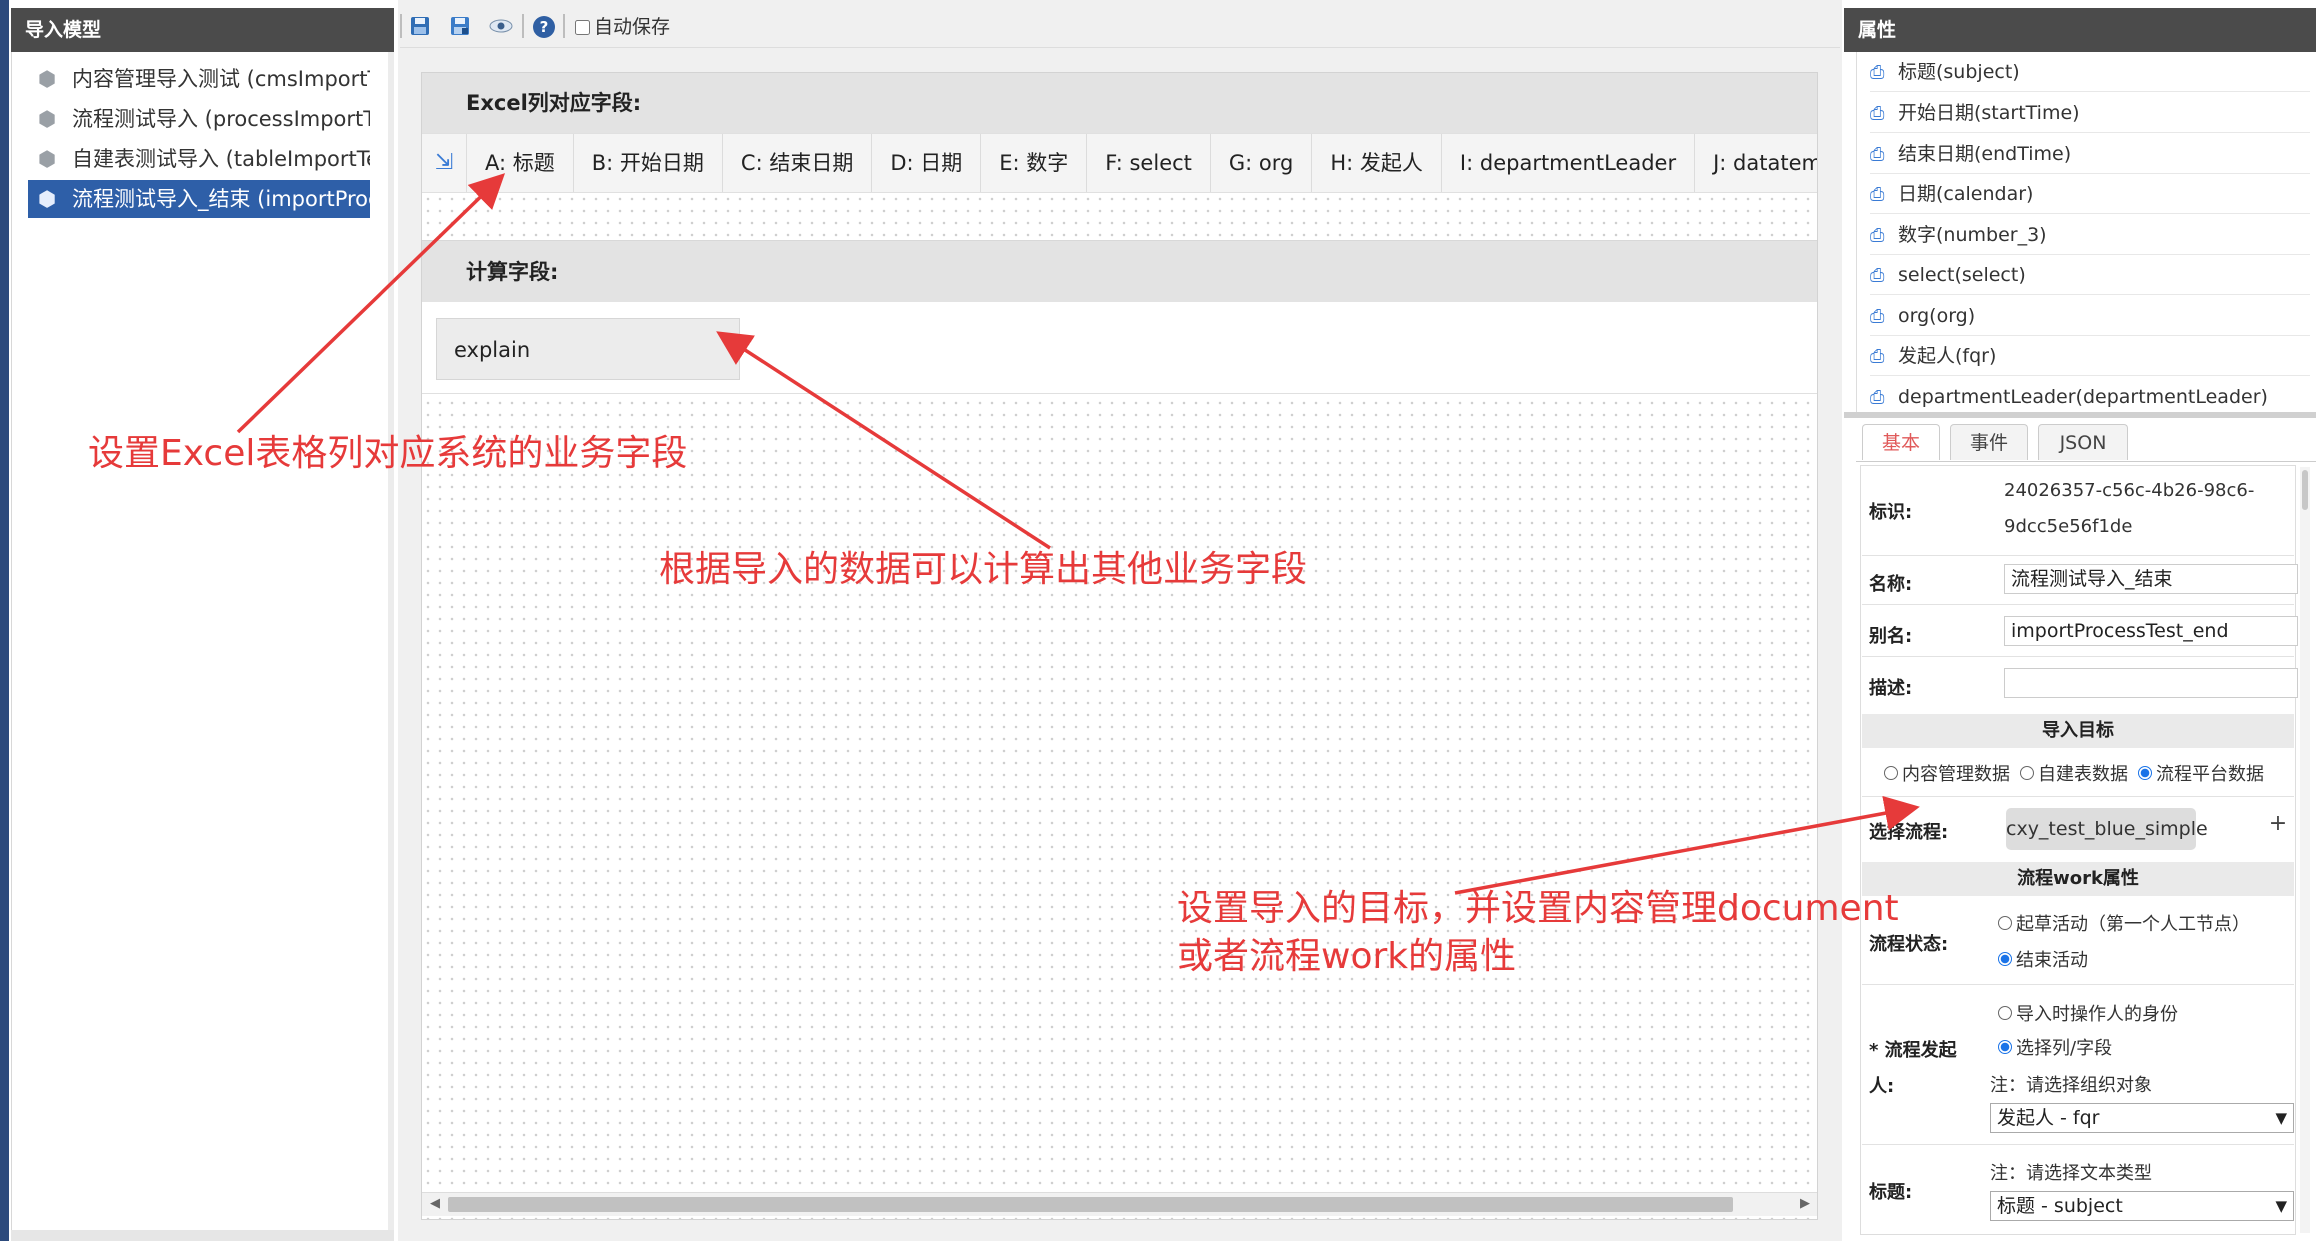 The width and height of the screenshot is (2316, 1241). I want to click on desc-input, so click(2151, 683).